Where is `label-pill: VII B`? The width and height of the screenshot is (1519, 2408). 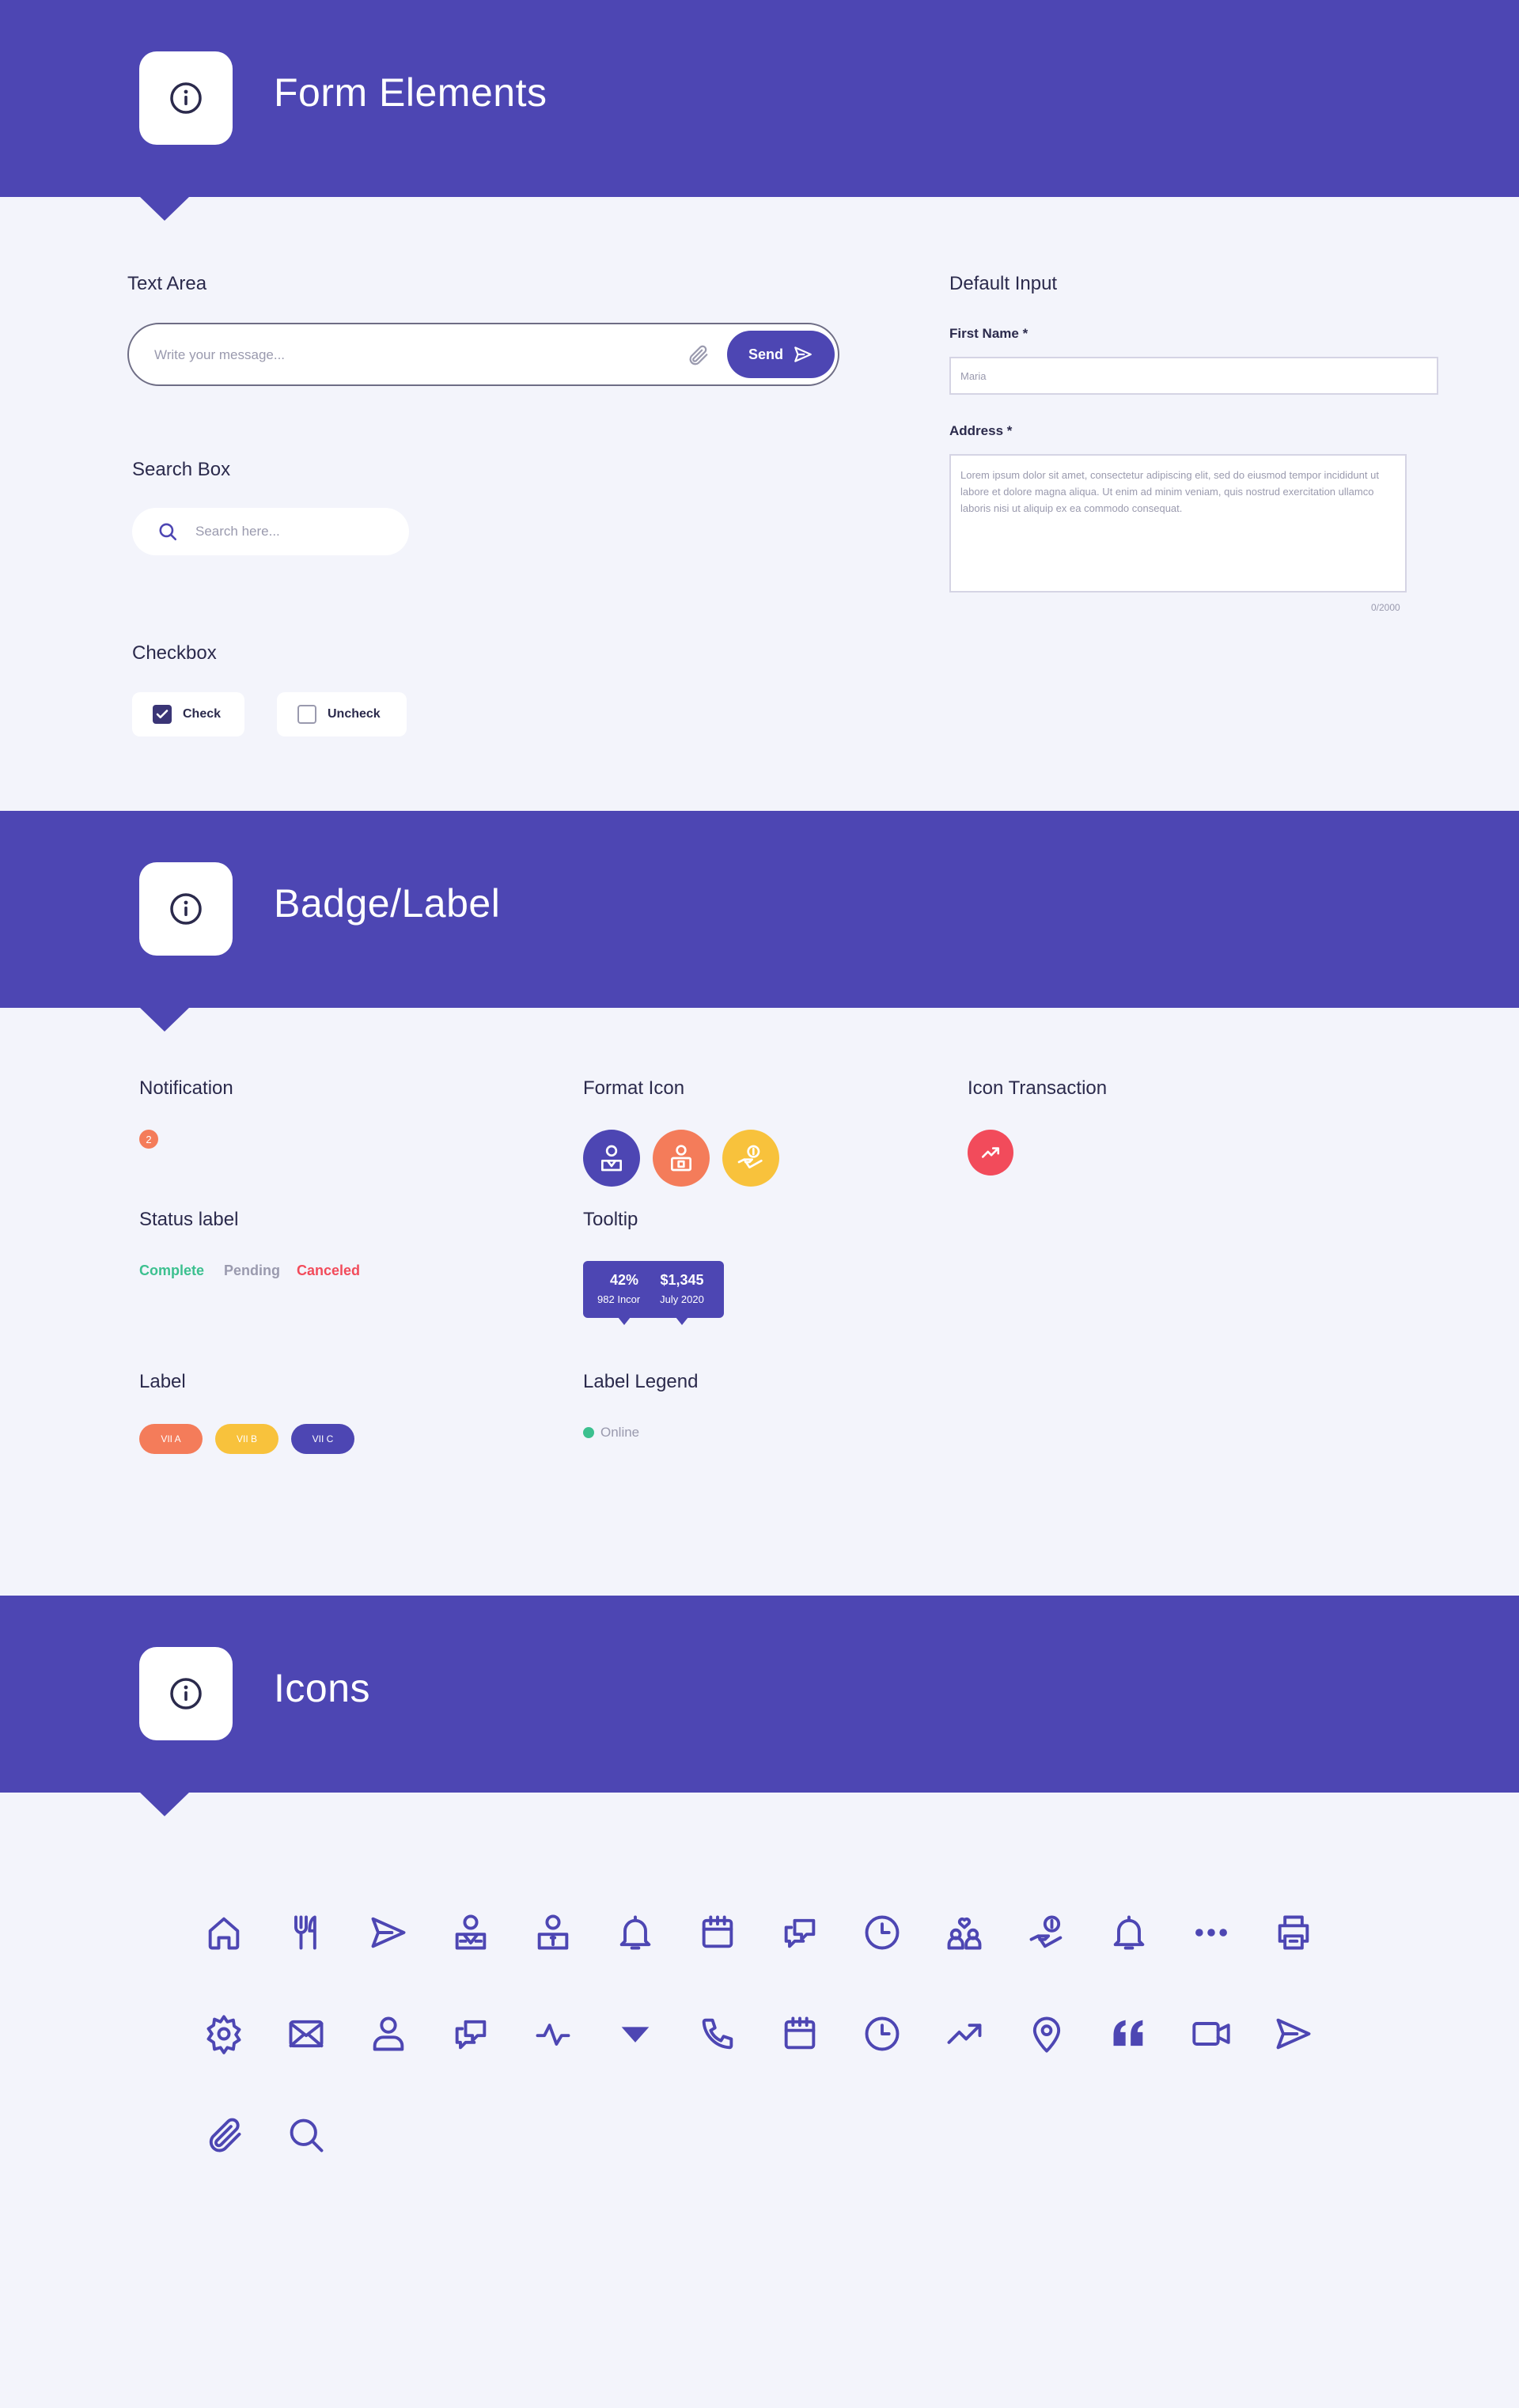
label-pill: VII B is located at coordinates (247, 1439).